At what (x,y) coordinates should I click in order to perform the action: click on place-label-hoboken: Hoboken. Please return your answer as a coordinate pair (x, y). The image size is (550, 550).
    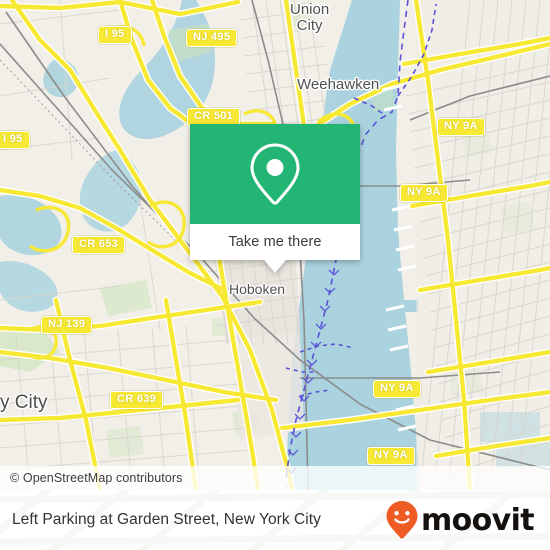
    Looking at the image, I should click on (257, 289).